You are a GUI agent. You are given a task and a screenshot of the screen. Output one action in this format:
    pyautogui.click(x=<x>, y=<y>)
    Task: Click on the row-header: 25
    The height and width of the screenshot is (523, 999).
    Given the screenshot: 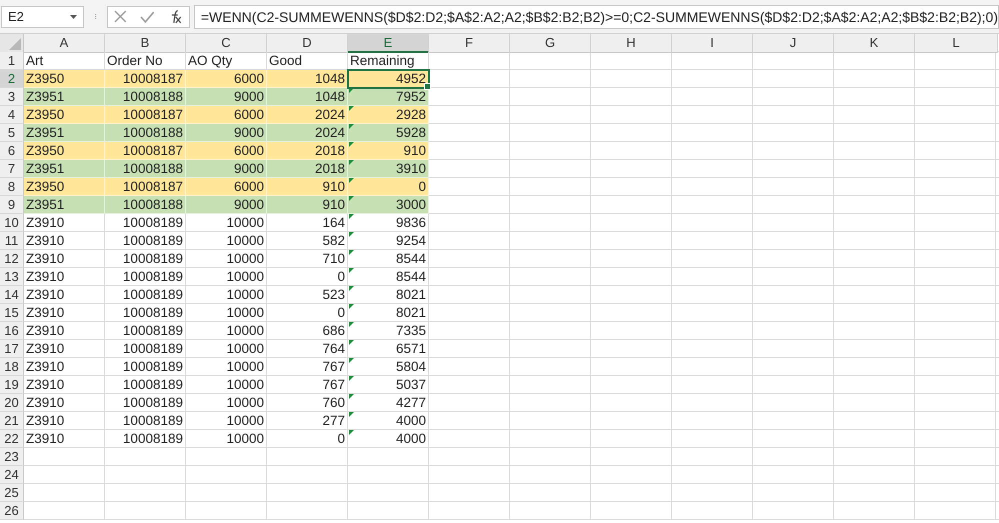 What is the action you would take?
    pyautogui.click(x=12, y=493)
    